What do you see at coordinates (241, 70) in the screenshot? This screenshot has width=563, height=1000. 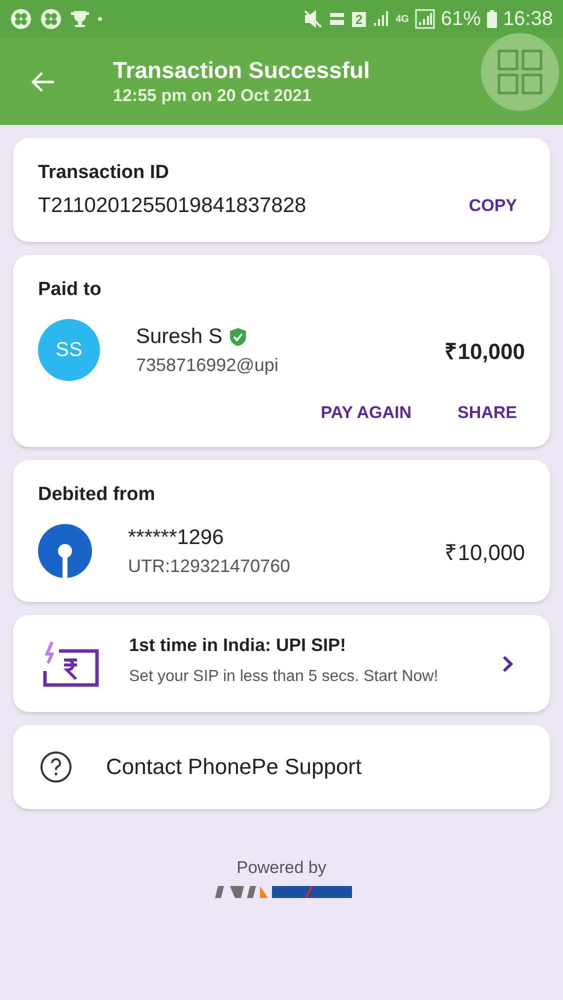 I see `page-title: Transaction Successful` at bounding box center [241, 70].